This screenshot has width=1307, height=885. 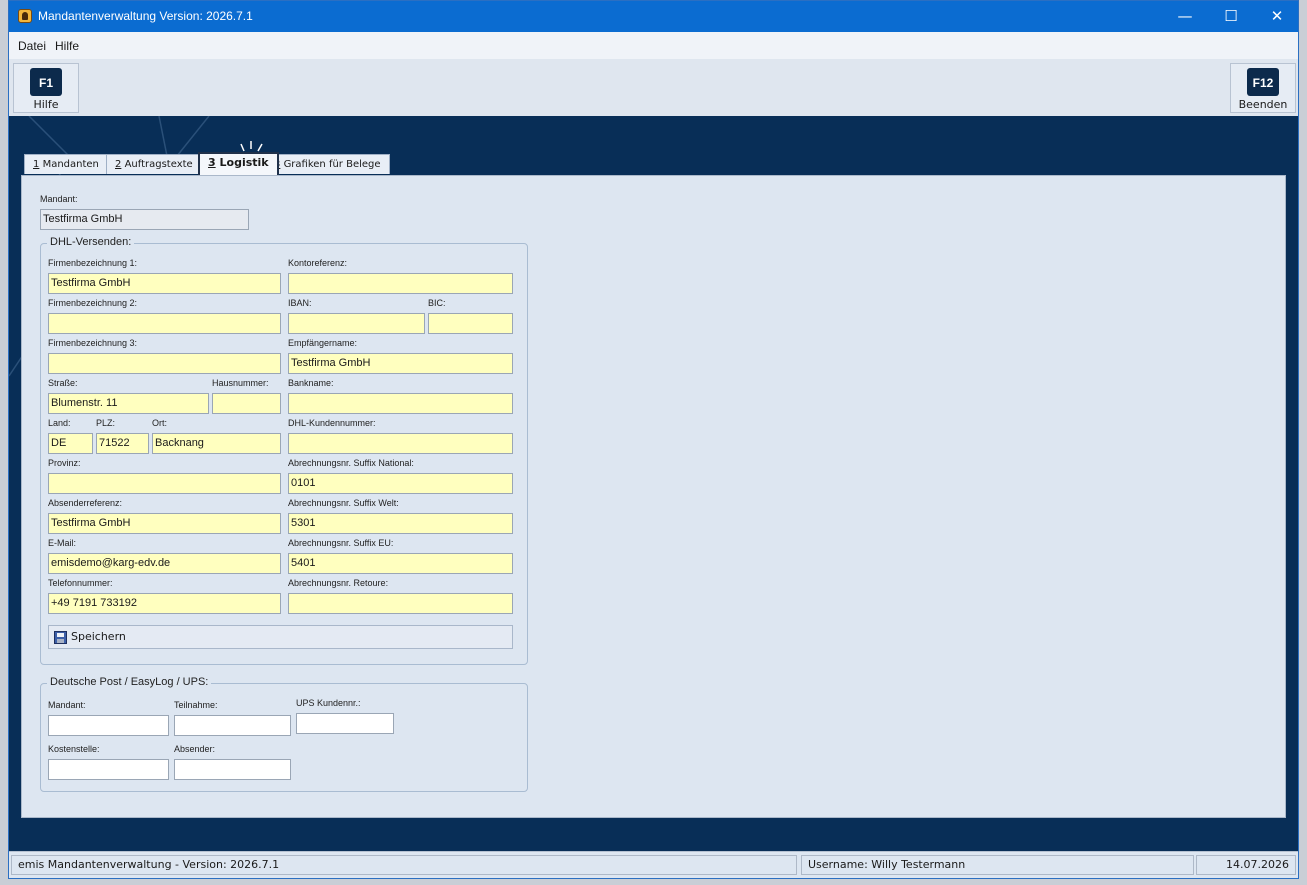 I want to click on dhl-legend: DHL-Versenden:, so click(x=91, y=242).